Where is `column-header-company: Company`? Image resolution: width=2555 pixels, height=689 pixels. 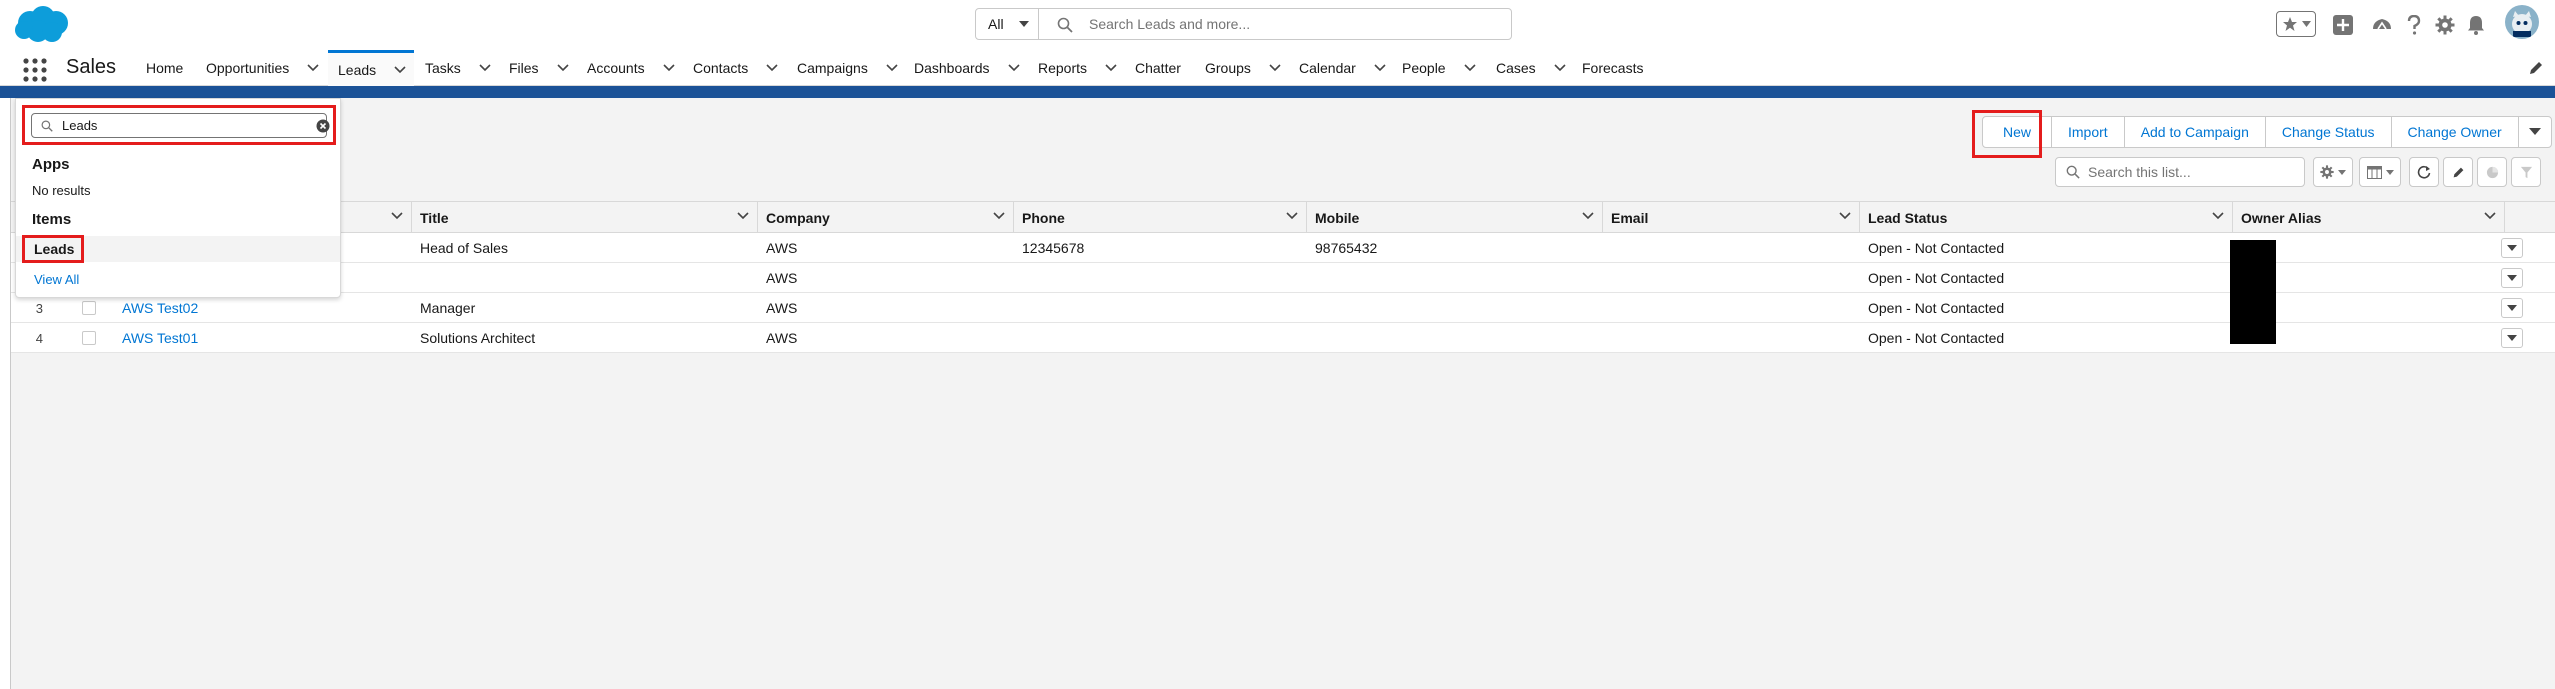 column-header-company: Company is located at coordinates (886, 217).